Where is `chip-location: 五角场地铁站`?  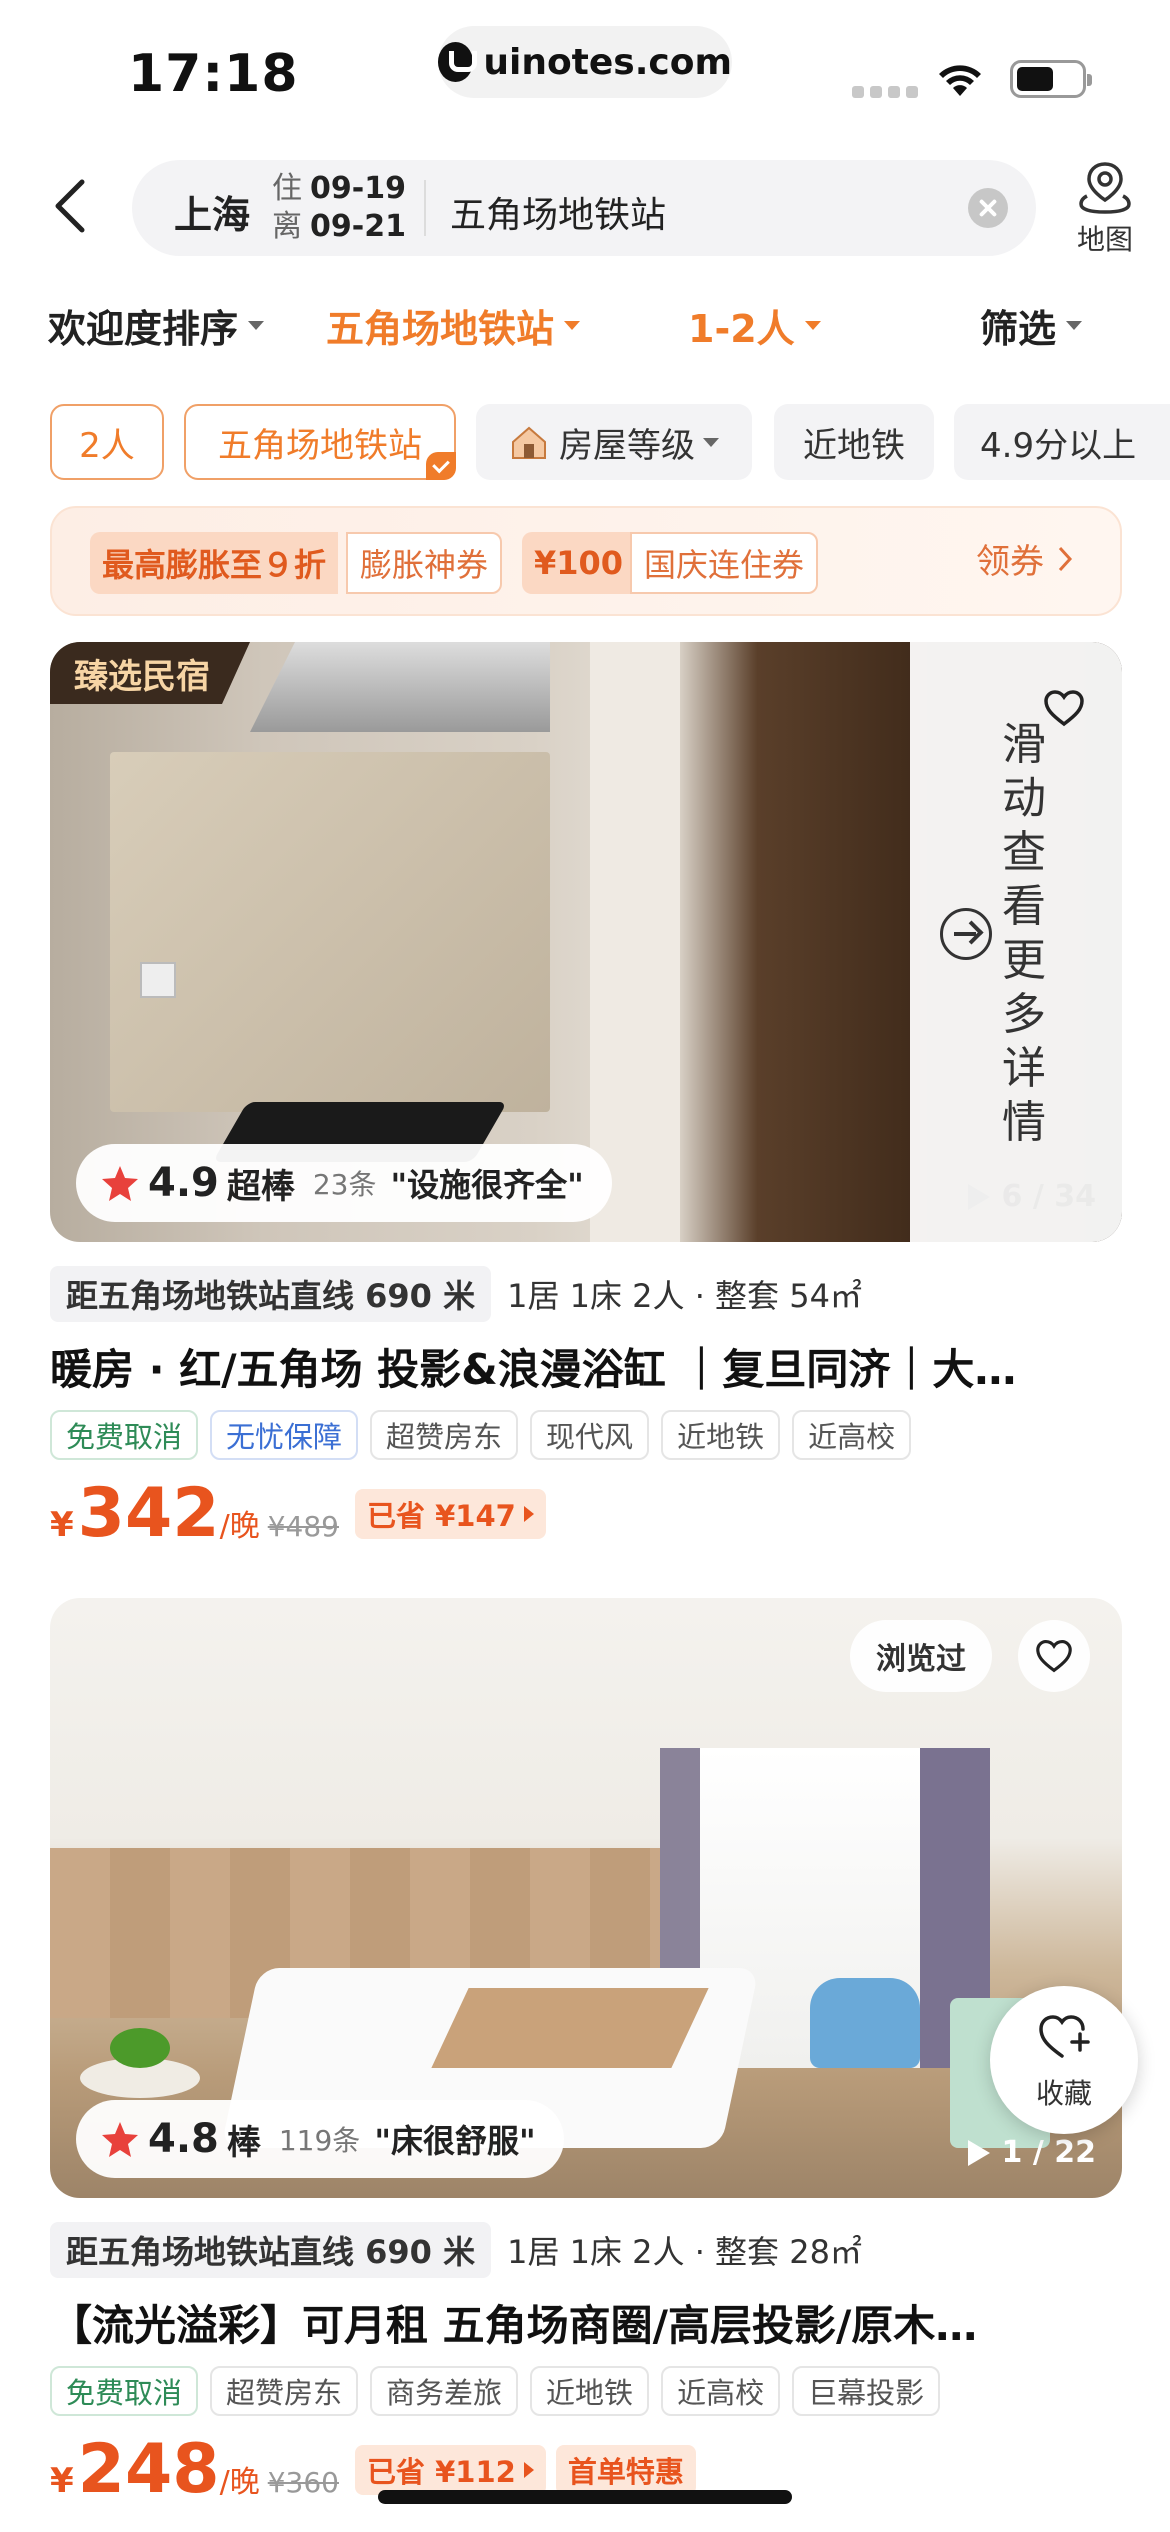
chip-location: 五角场地铁站 is located at coordinates (320, 442).